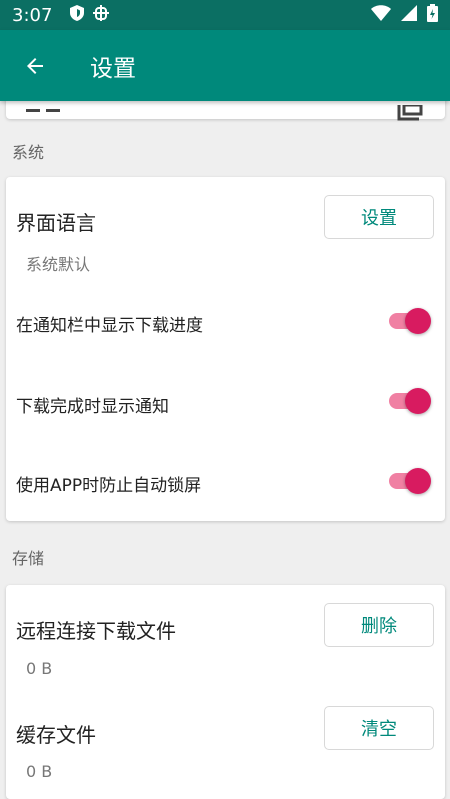 The image size is (450, 799). Describe the element at coordinates (225, 65) in the screenshot. I see `app-bar: 设置` at that location.